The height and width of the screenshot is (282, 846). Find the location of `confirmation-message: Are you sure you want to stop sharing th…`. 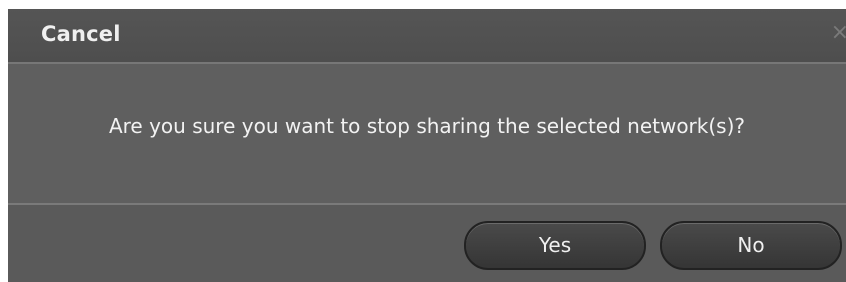

confirmation-message: Are you sure you want to stop sharing th… is located at coordinates (427, 126).